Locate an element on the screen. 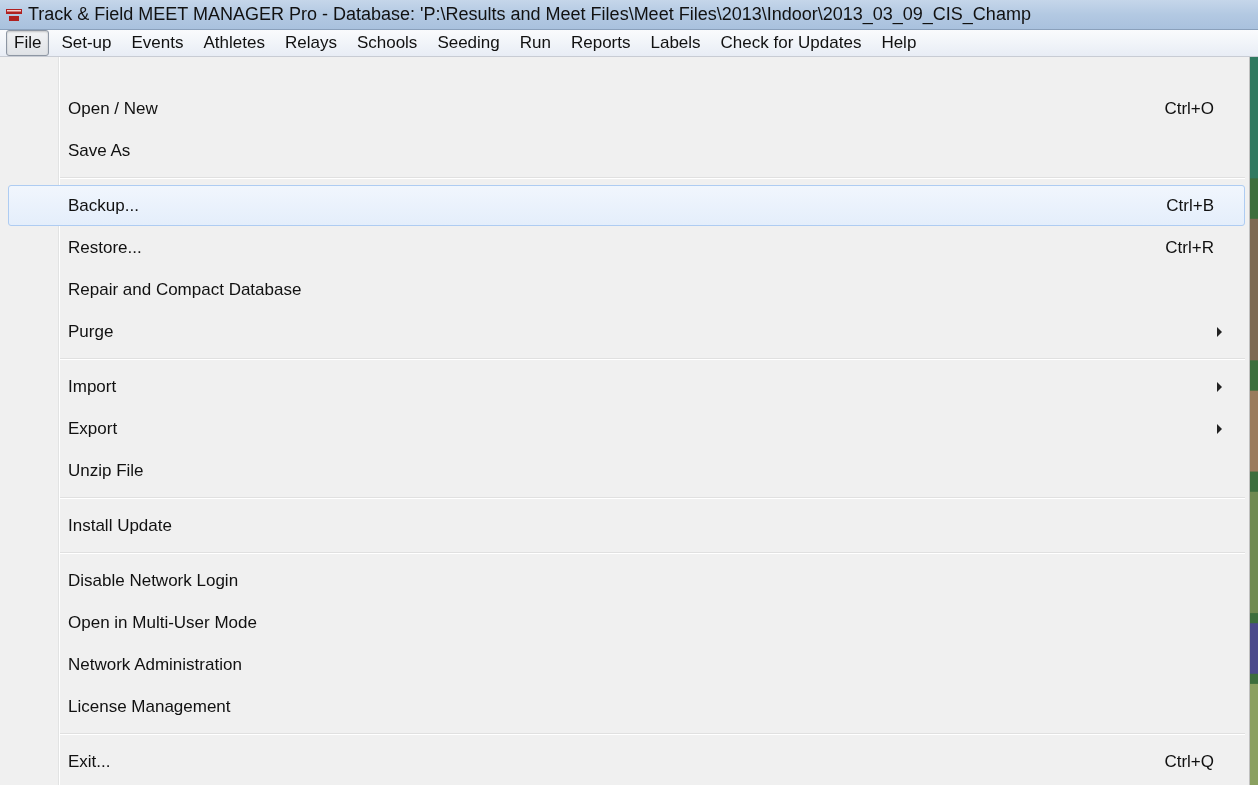  menu-item: Backup... Ctrl+B is located at coordinates (626, 205).